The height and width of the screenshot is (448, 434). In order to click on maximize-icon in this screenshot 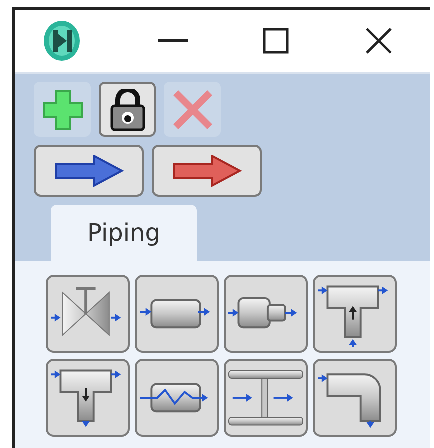, I will do `click(276, 41)`.